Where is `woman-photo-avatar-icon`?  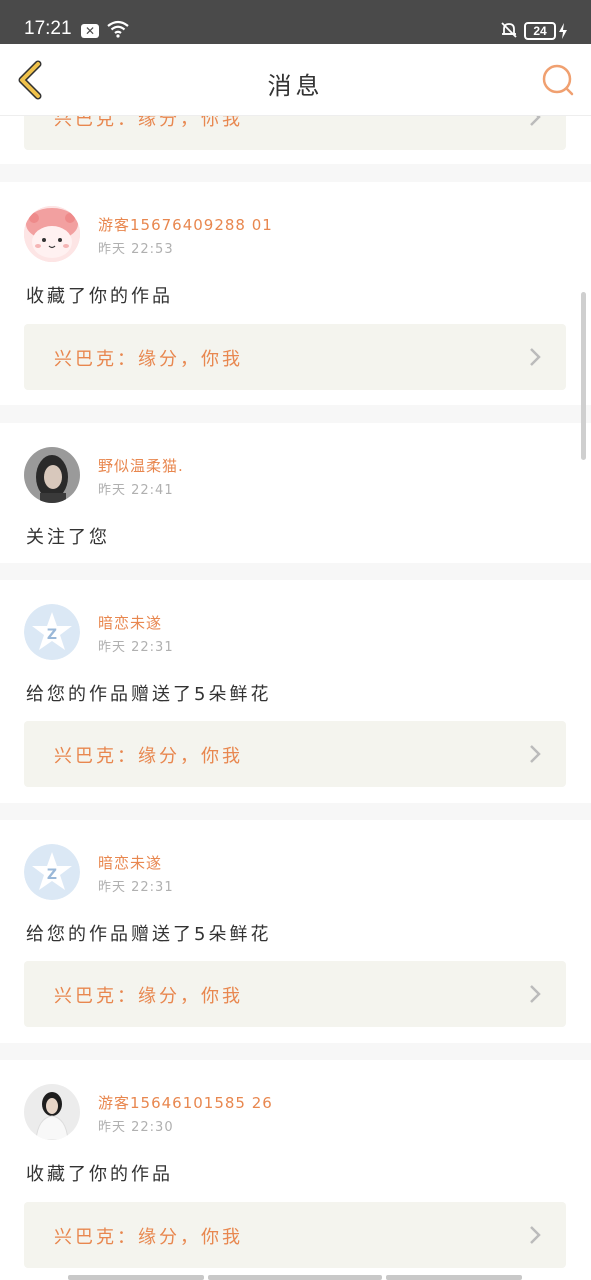
woman-photo-avatar-icon is located at coordinates (52, 1112).